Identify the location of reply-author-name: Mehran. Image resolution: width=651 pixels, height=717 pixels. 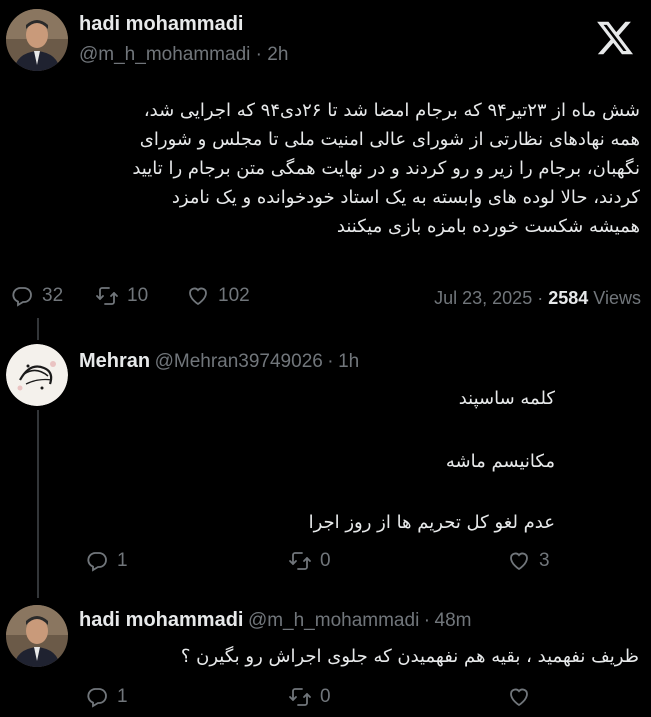
(114, 361).